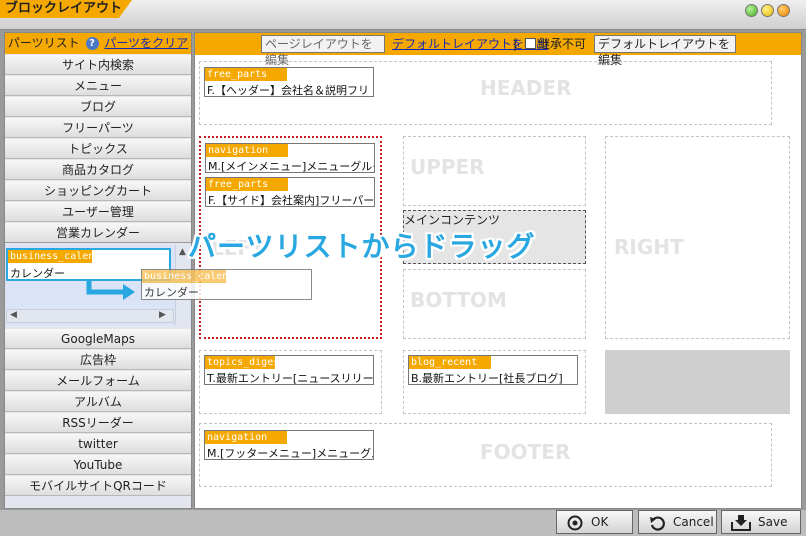 Image resolution: width=806 pixels, height=536 pixels. I want to click on bottom-zone: BOTTOM, so click(494, 304).